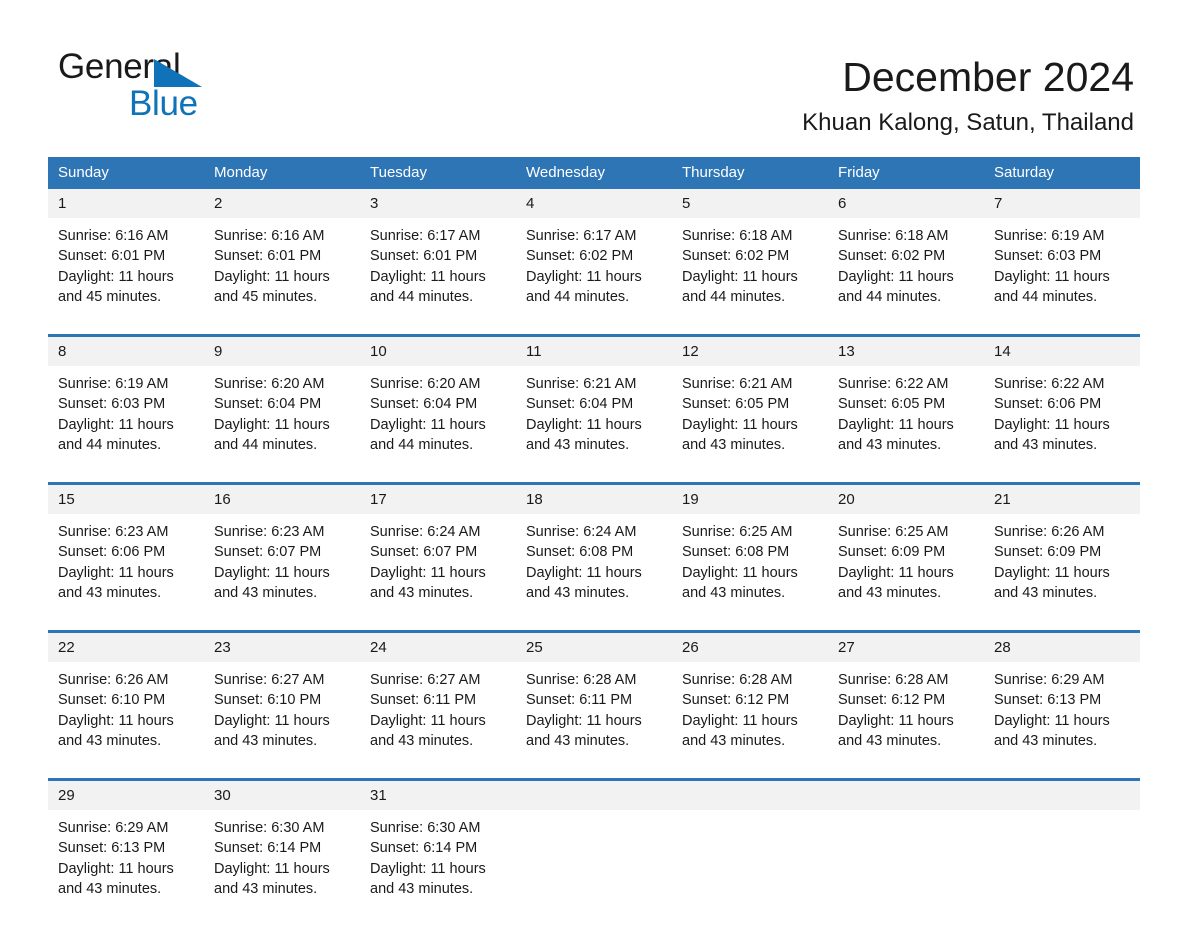  Describe the element at coordinates (112, 700) in the screenshot. I see `sunset-text: Sunset: 6:10 PM` at that location.